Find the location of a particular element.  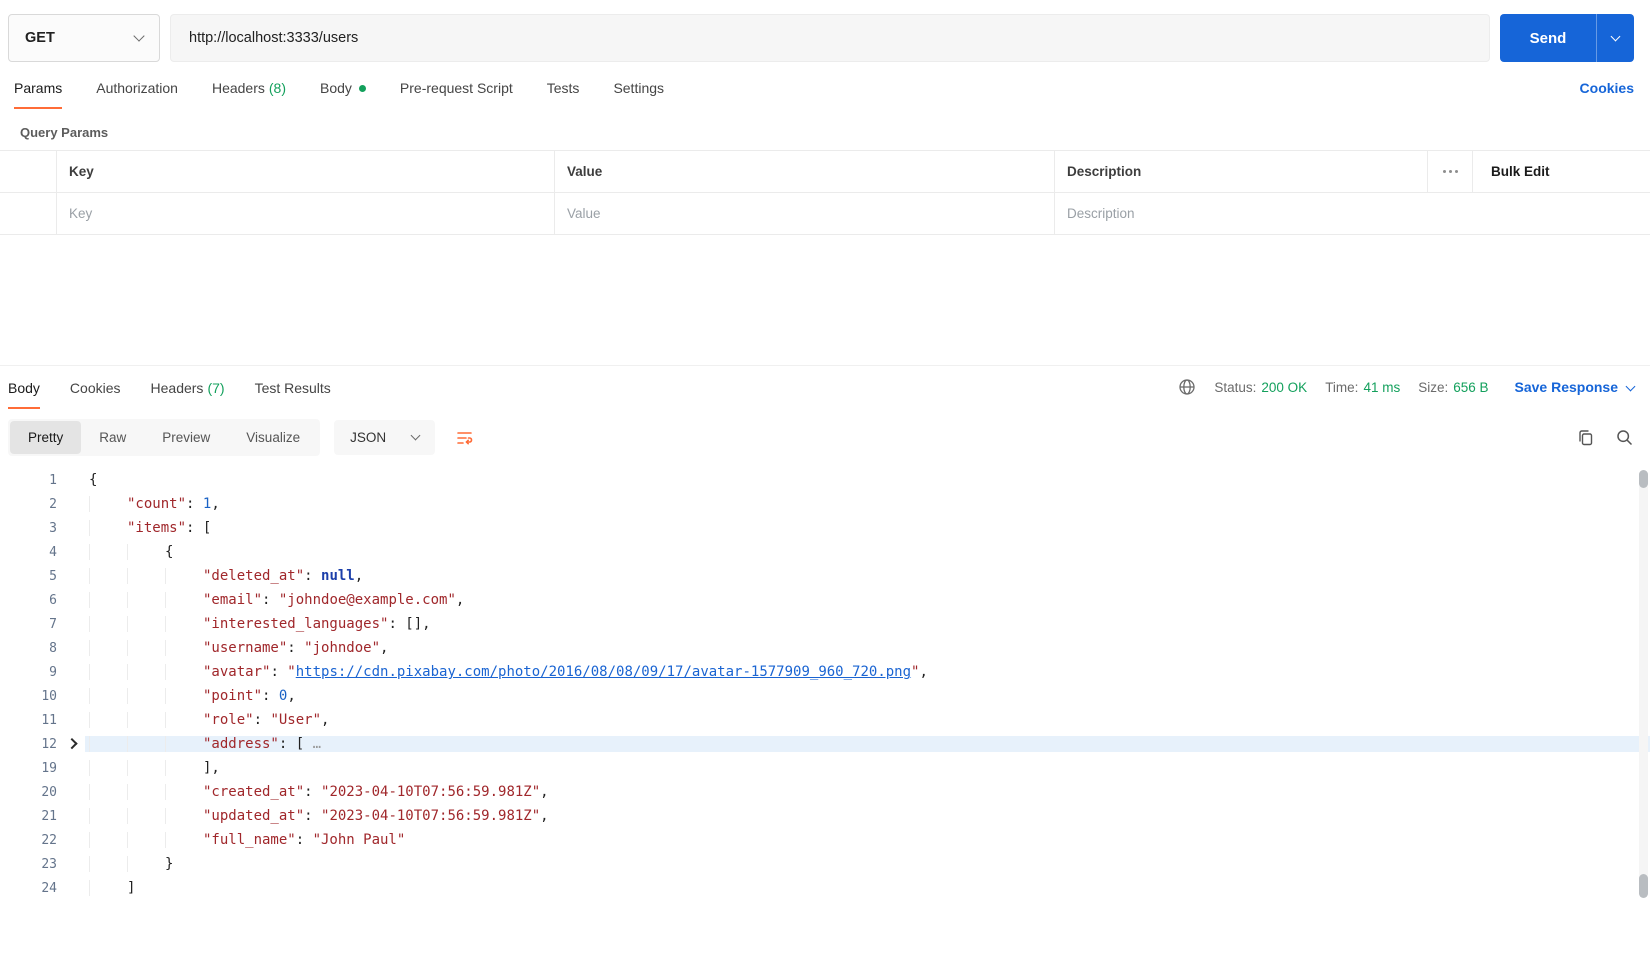

response-toolbar: Pretty Raw Preview Visualize JSON is located at coordinates (825, 437).